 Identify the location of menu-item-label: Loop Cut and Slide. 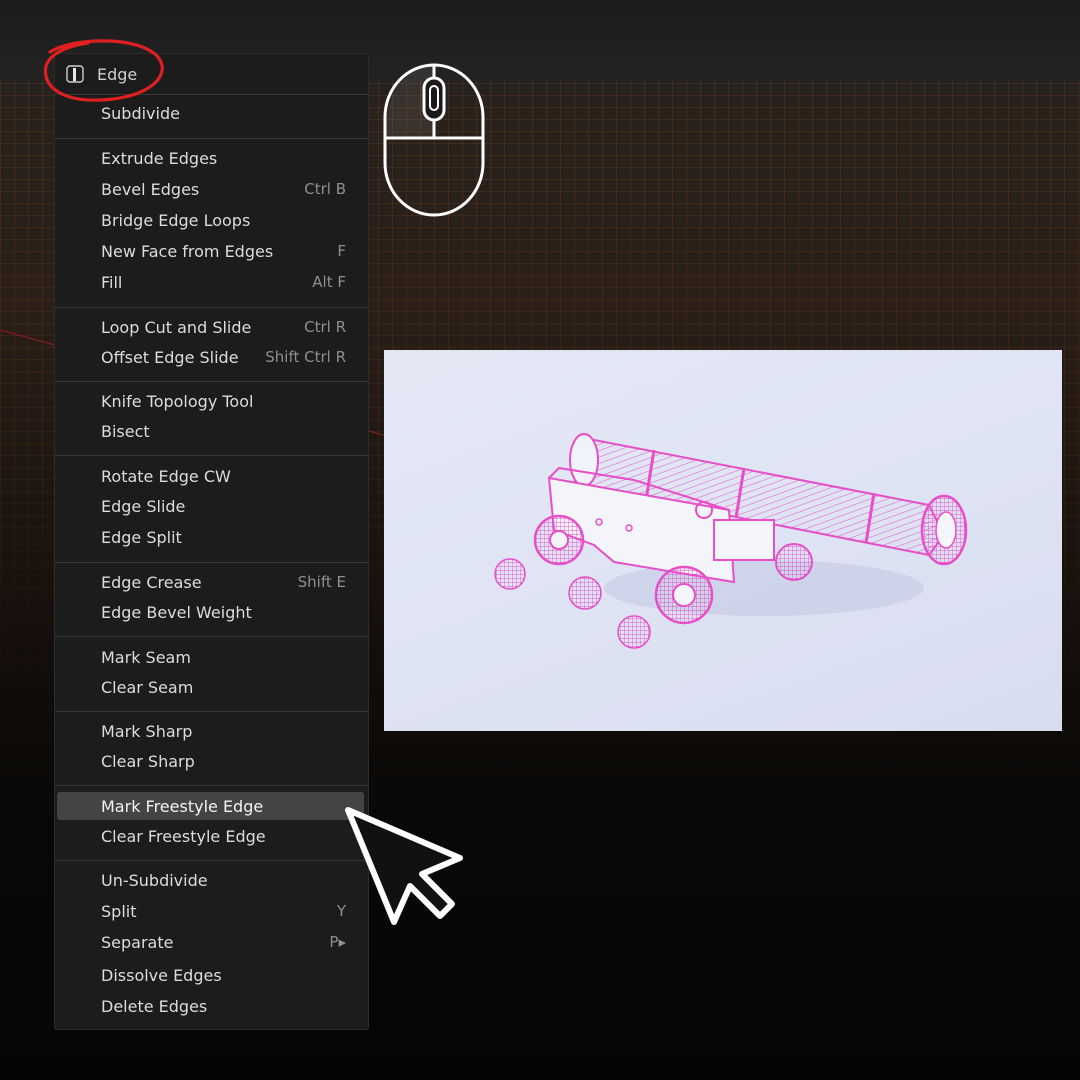
(176, 327).